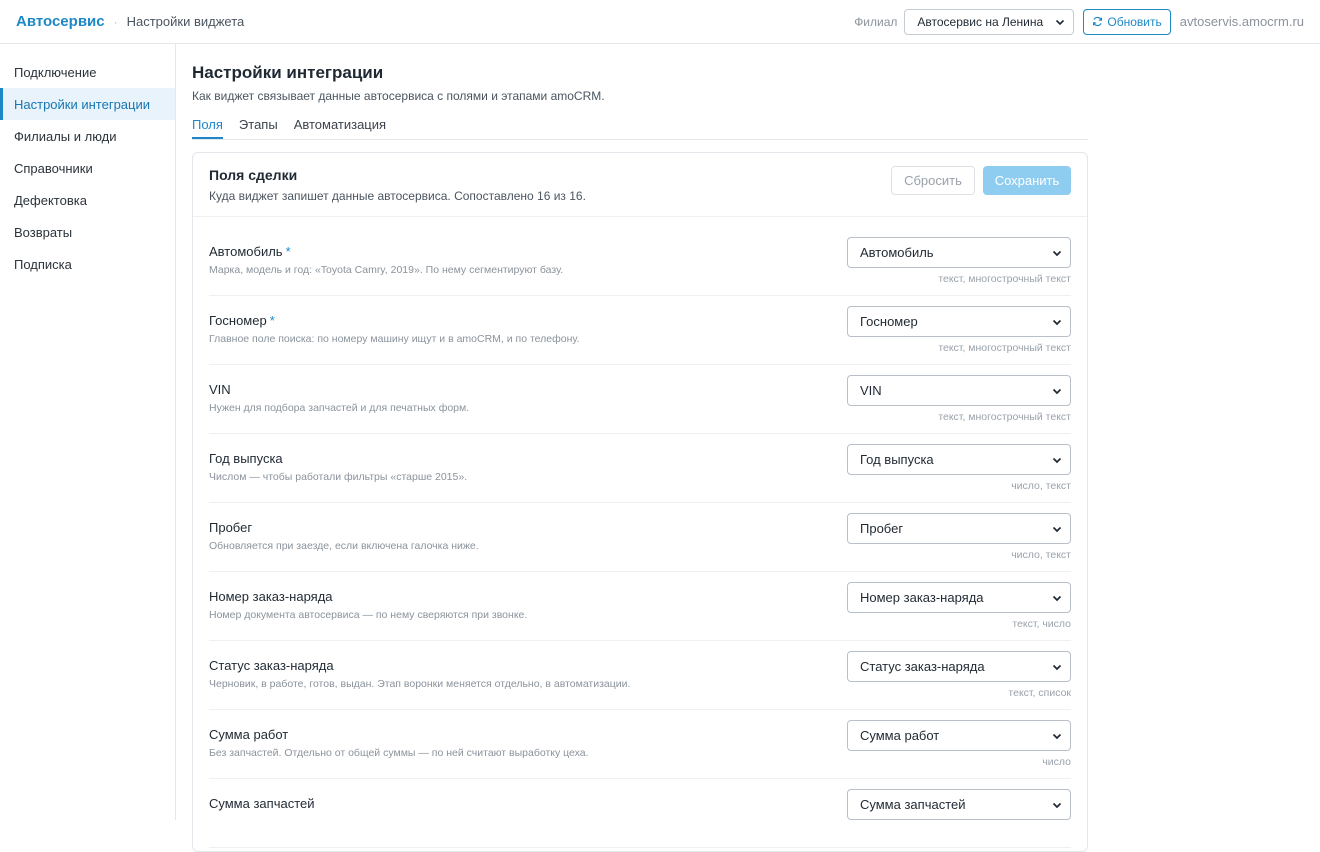  Describe the element at coordinates (1039, 693) in the screenshot. I see `field-types: текст, список` at that location.